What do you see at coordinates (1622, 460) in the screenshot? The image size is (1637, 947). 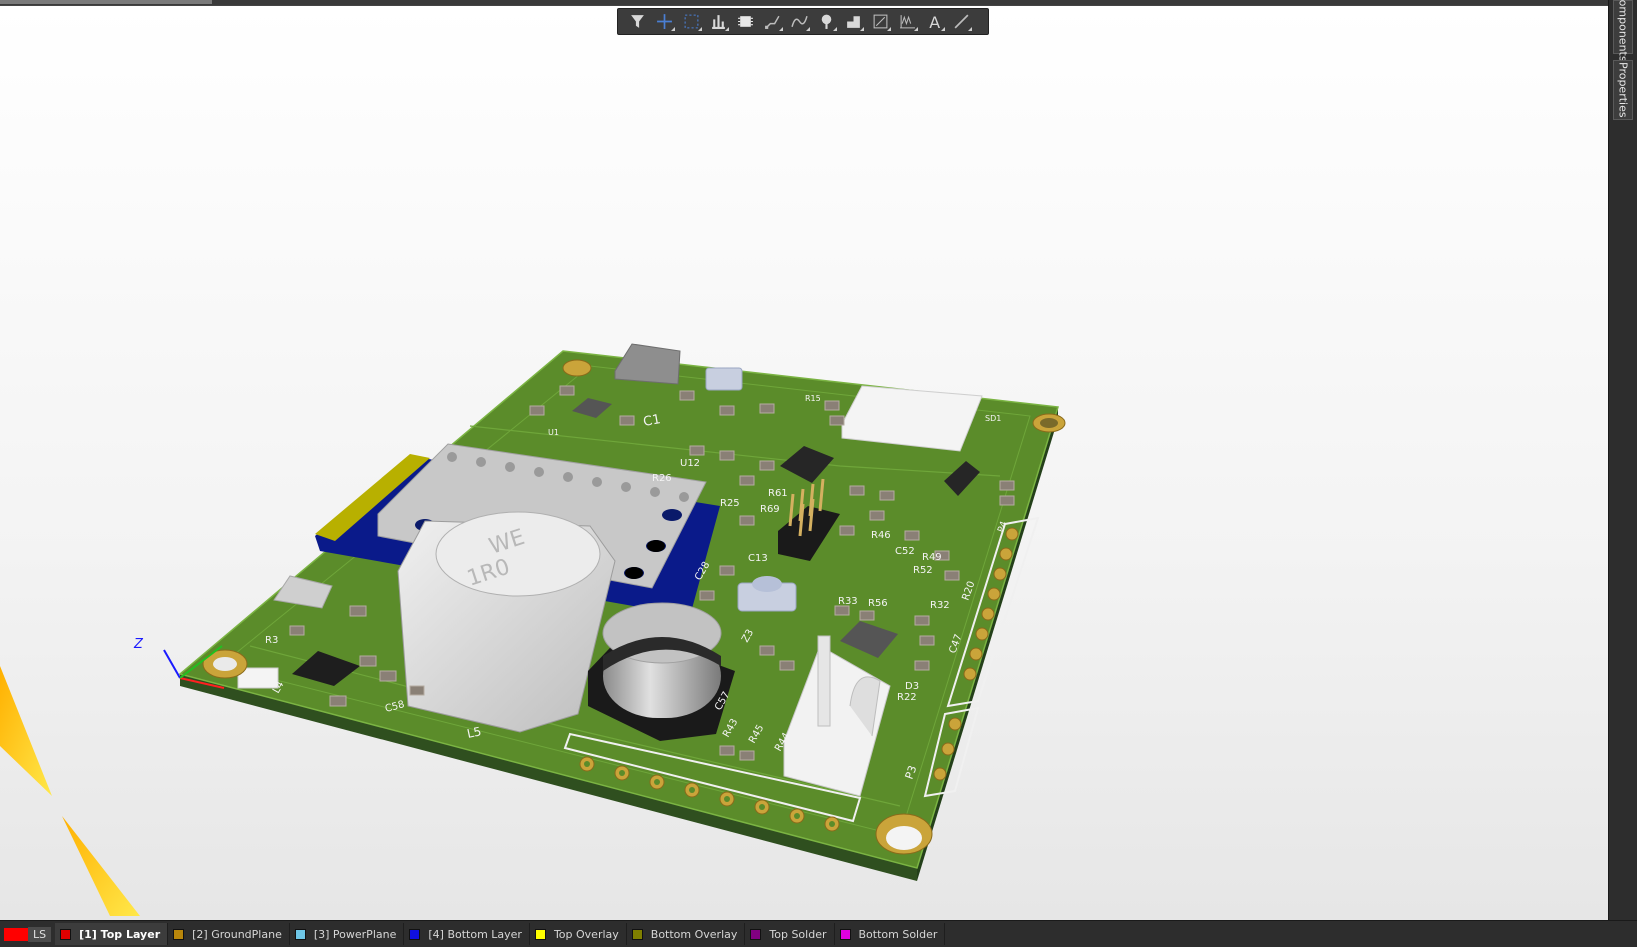 I see `right-panel-dock: Components Properties` at bounding box center [1622, 460].